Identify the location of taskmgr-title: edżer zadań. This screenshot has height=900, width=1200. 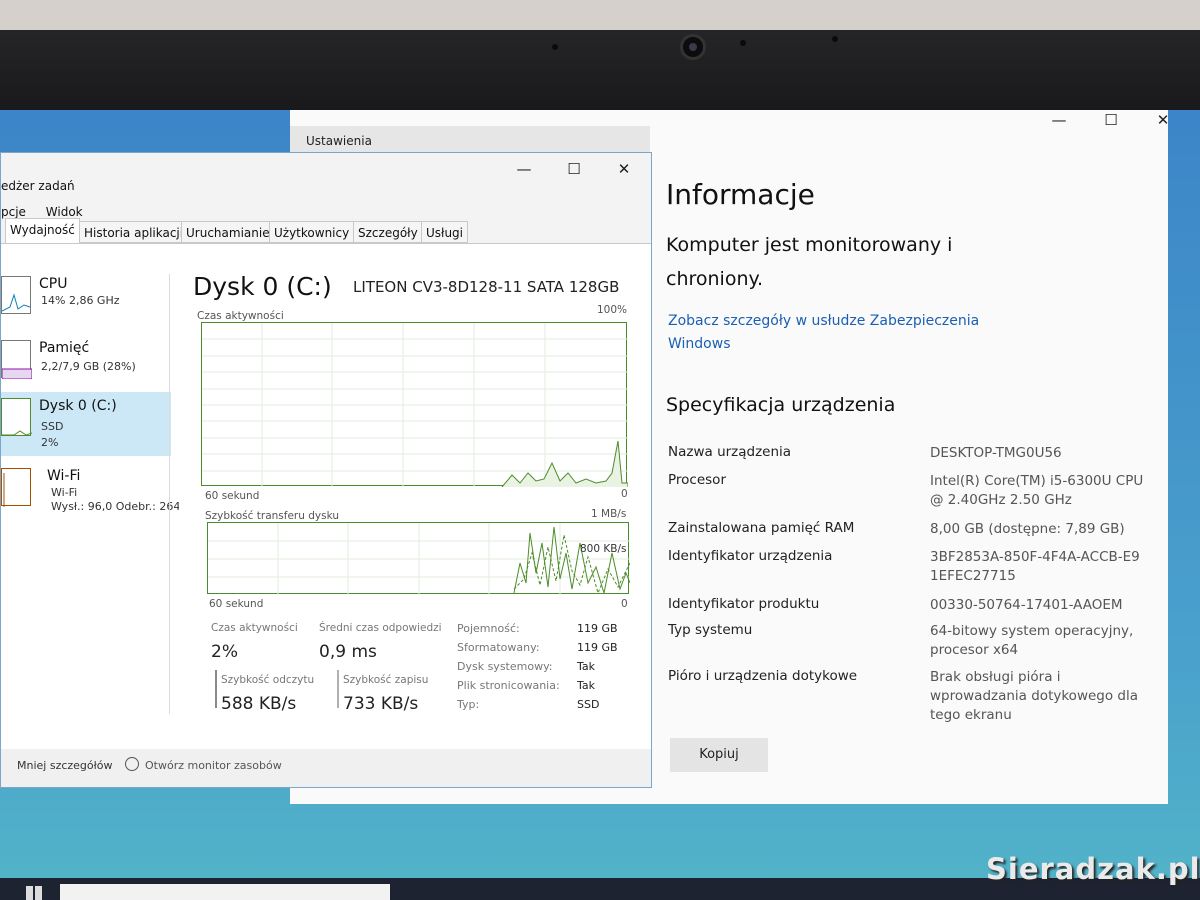
(38, 186).